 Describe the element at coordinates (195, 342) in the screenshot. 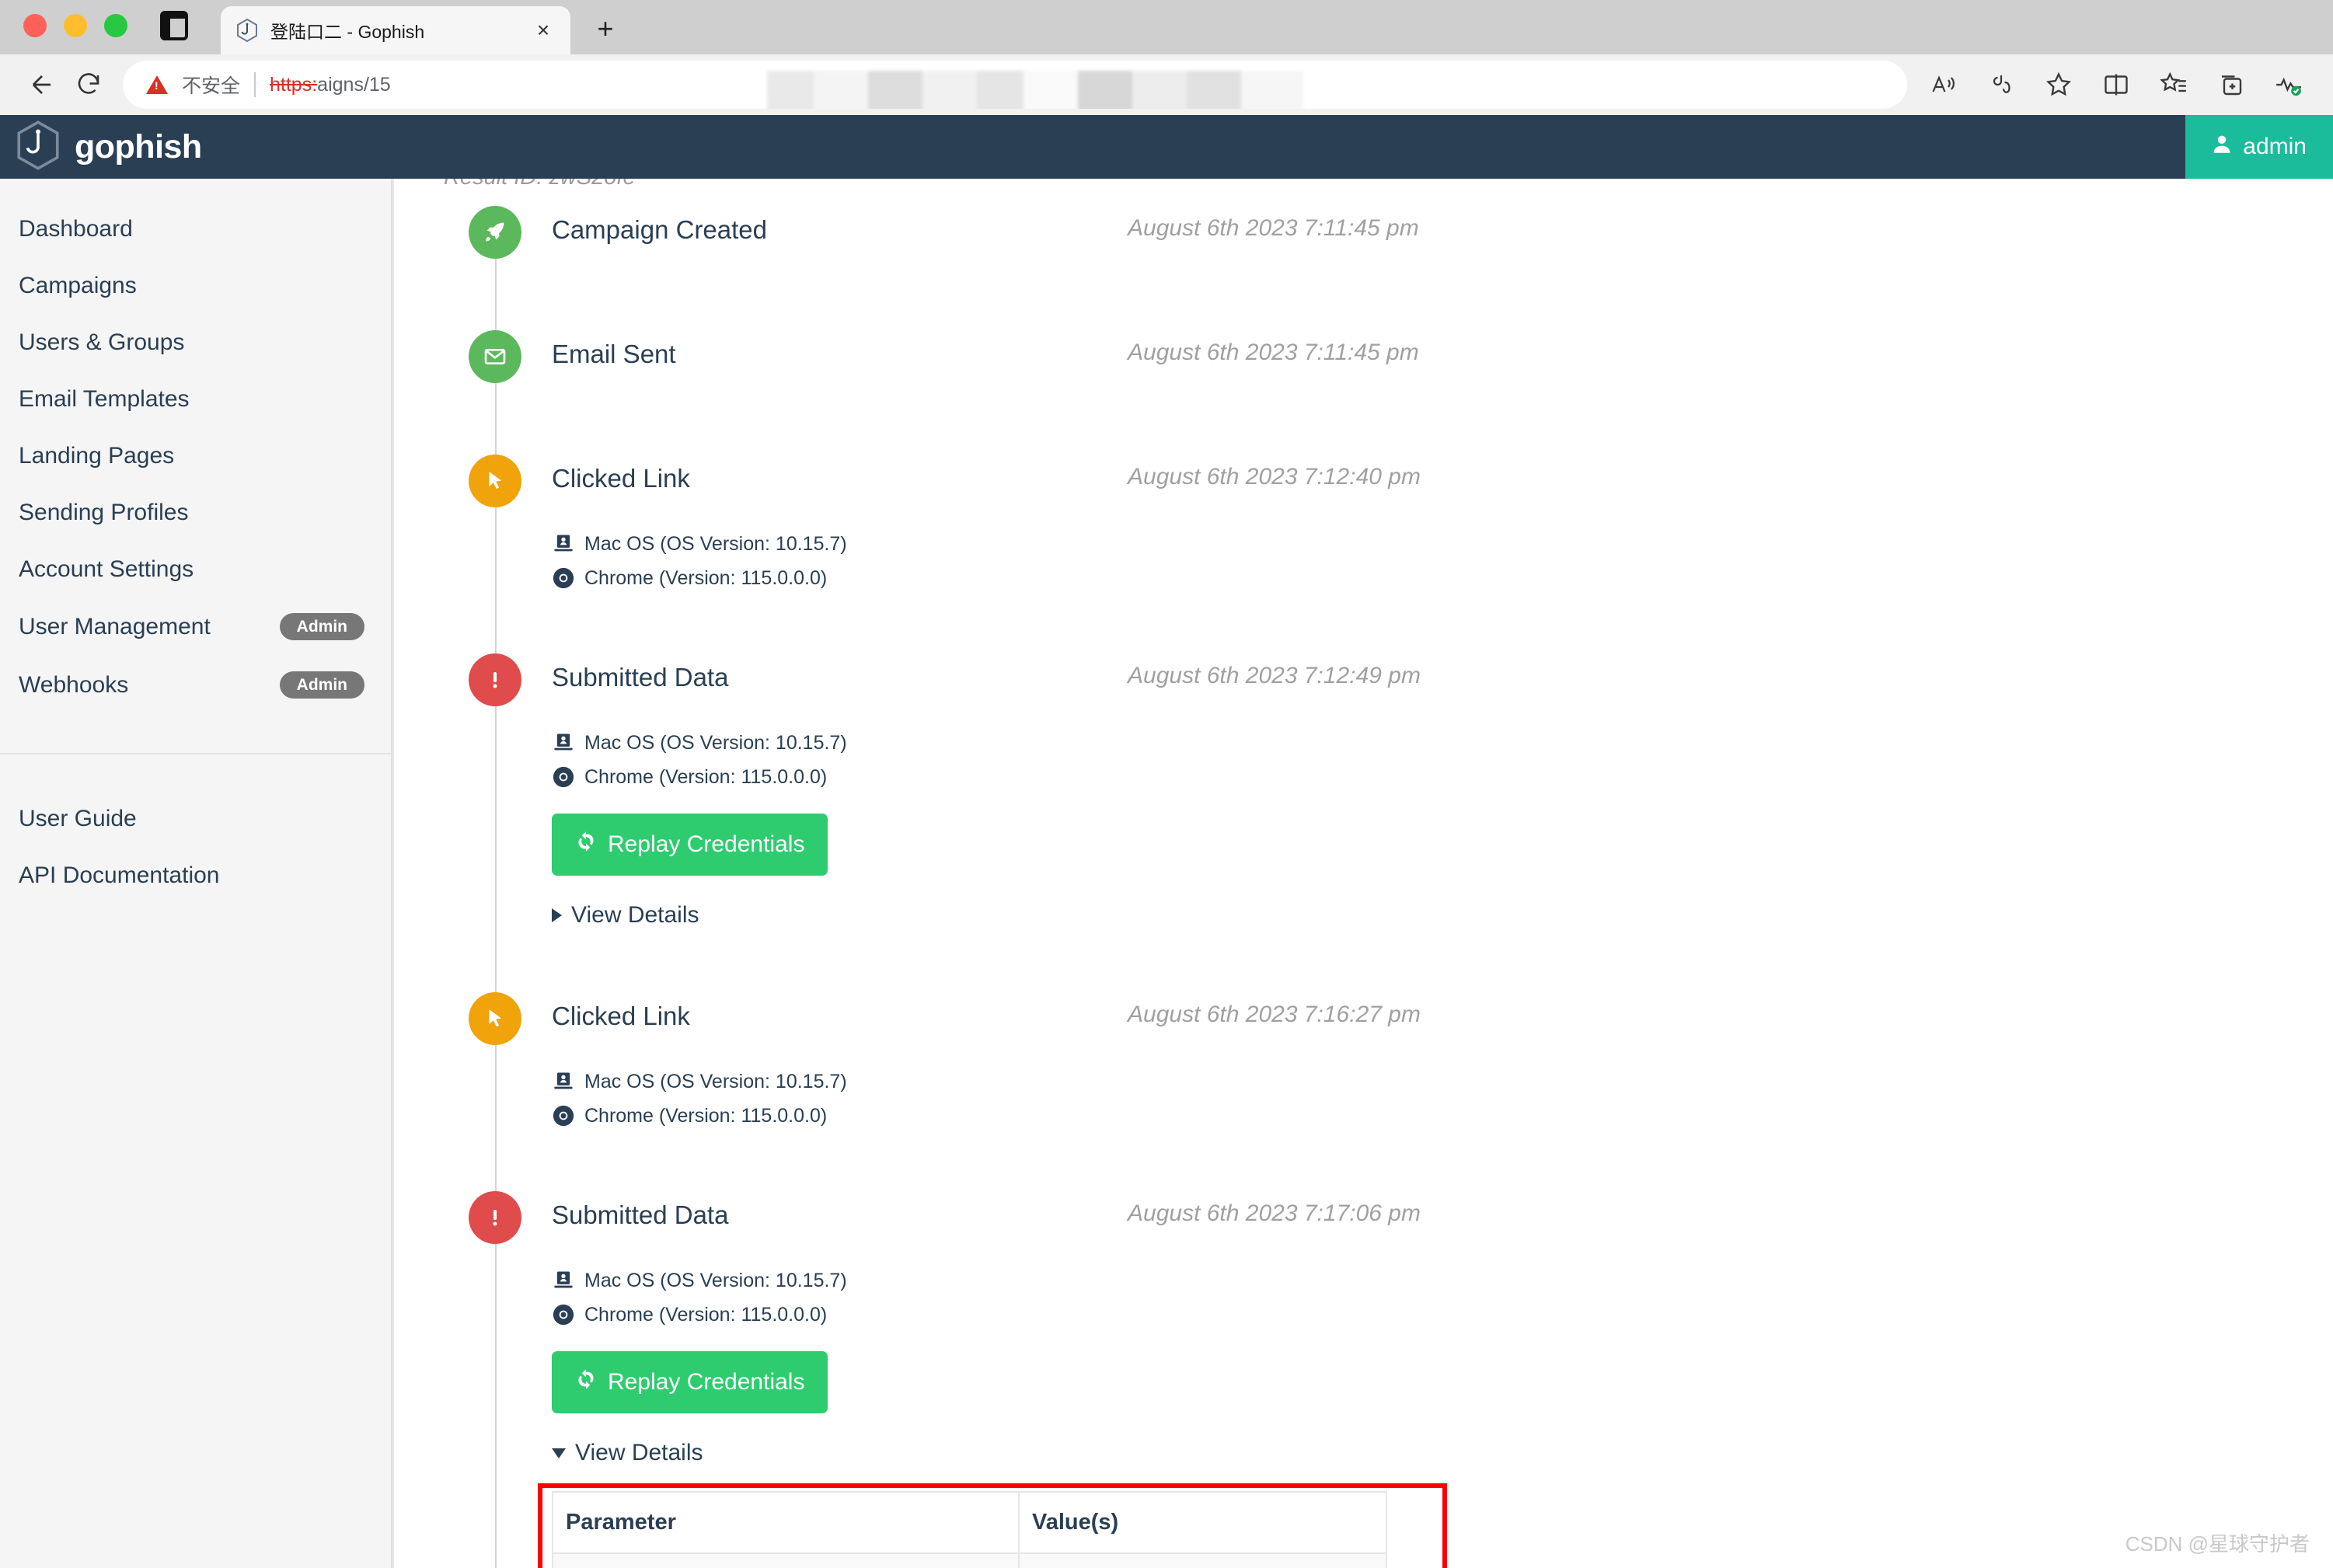

I see `sidebar-item-users-groups: Users & Groups` at that location.